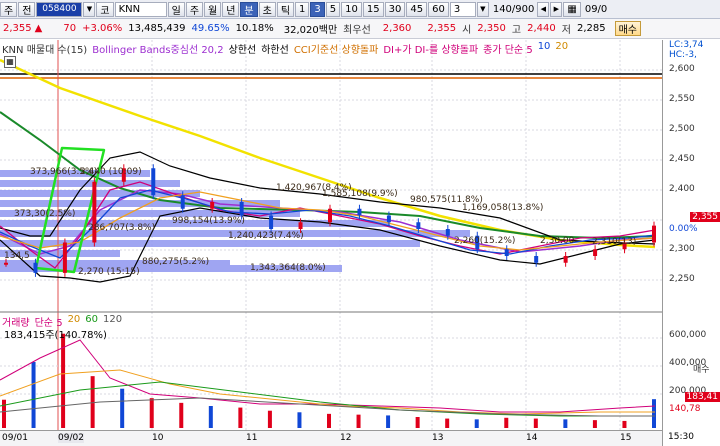  Describe the element at coordinates (705, 217) in the screenshot. I see `current-price-tag: 2,355` at that location.